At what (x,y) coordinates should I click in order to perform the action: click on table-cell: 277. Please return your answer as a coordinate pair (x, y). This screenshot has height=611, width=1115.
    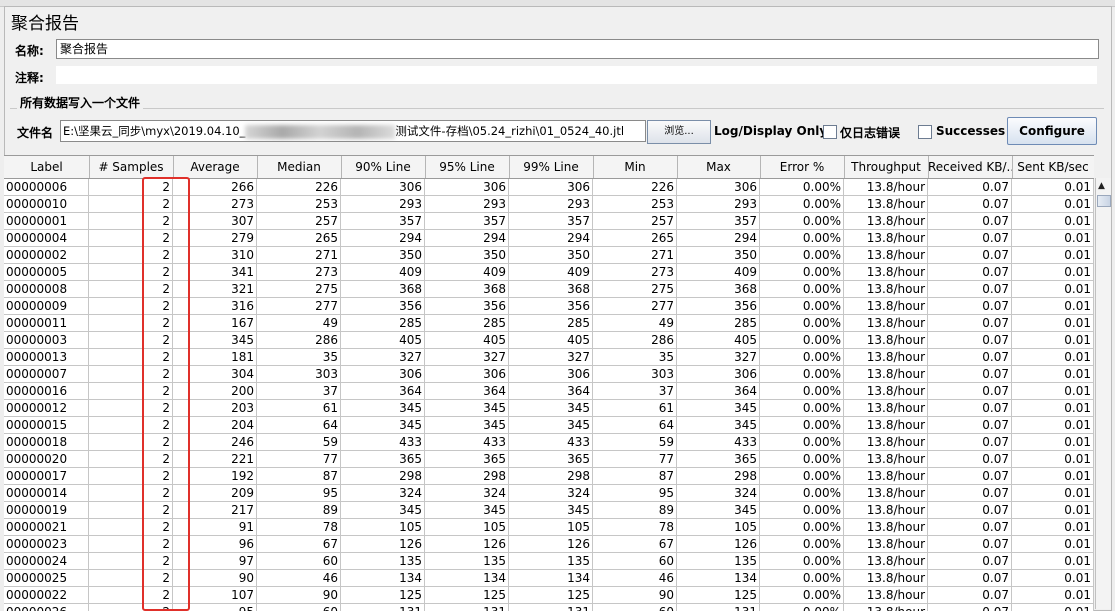
    Looking at the image, I should click on (635, 306).